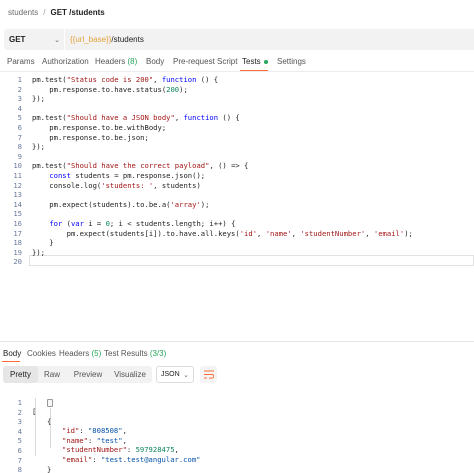 Image resolution: width=474 pixels, height=473 pixels. Describe the element at coordinates (237, 157) in the screenshot. I see `code-line: 9` at that location.